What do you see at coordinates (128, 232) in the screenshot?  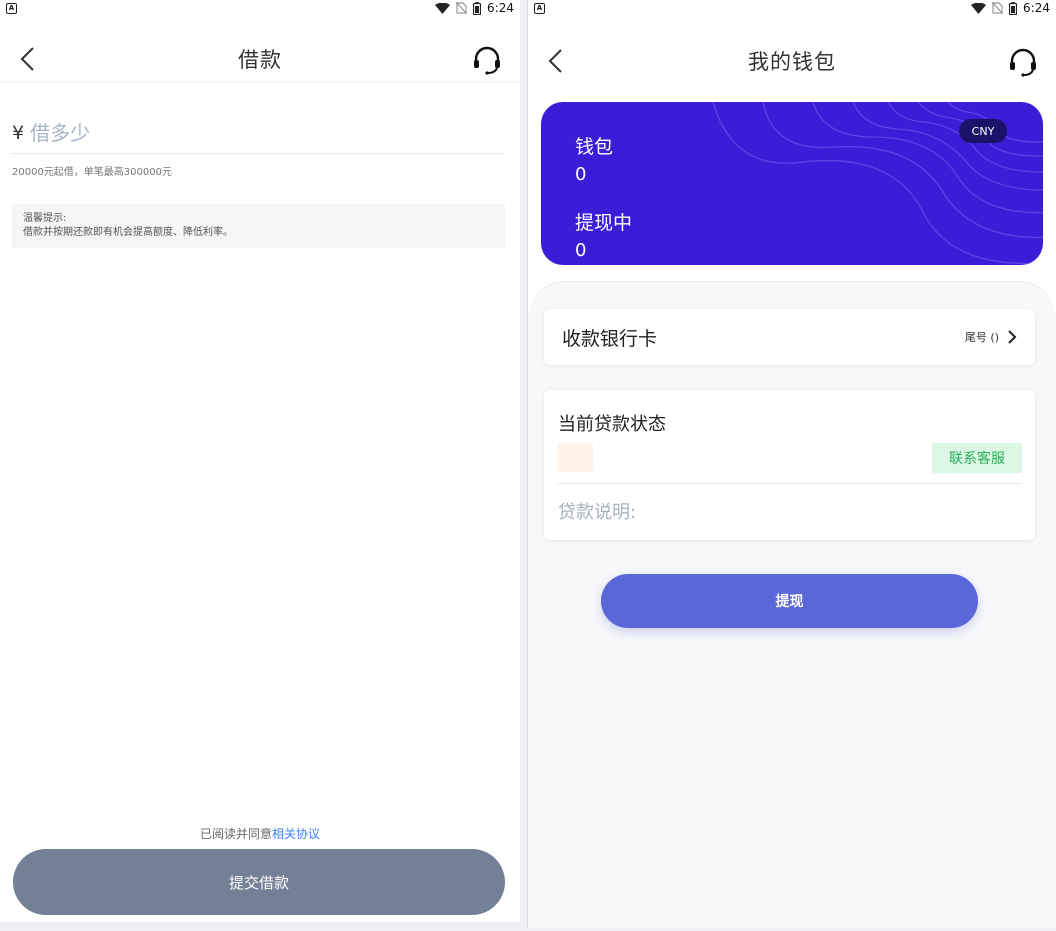 I see `tip-text: 借款并按期还款即有机会提高额度、降低利率。` at bounding box center [128, 232].